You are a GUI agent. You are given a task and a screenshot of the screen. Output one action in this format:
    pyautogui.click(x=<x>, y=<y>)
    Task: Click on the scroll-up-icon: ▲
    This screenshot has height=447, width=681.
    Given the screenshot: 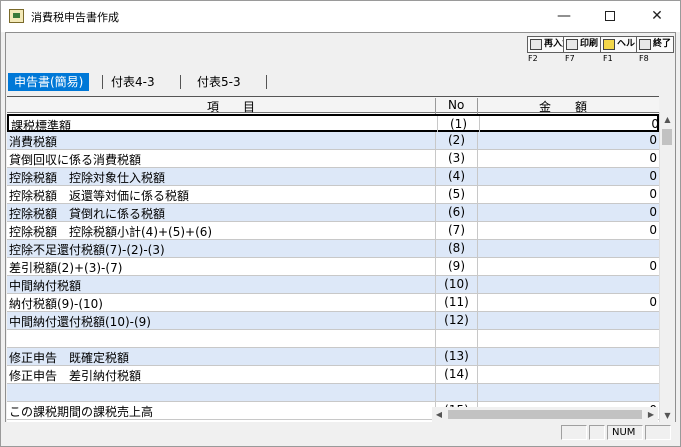 What is the action you would take?
    pyautogui.click(x=667, y=119)
    